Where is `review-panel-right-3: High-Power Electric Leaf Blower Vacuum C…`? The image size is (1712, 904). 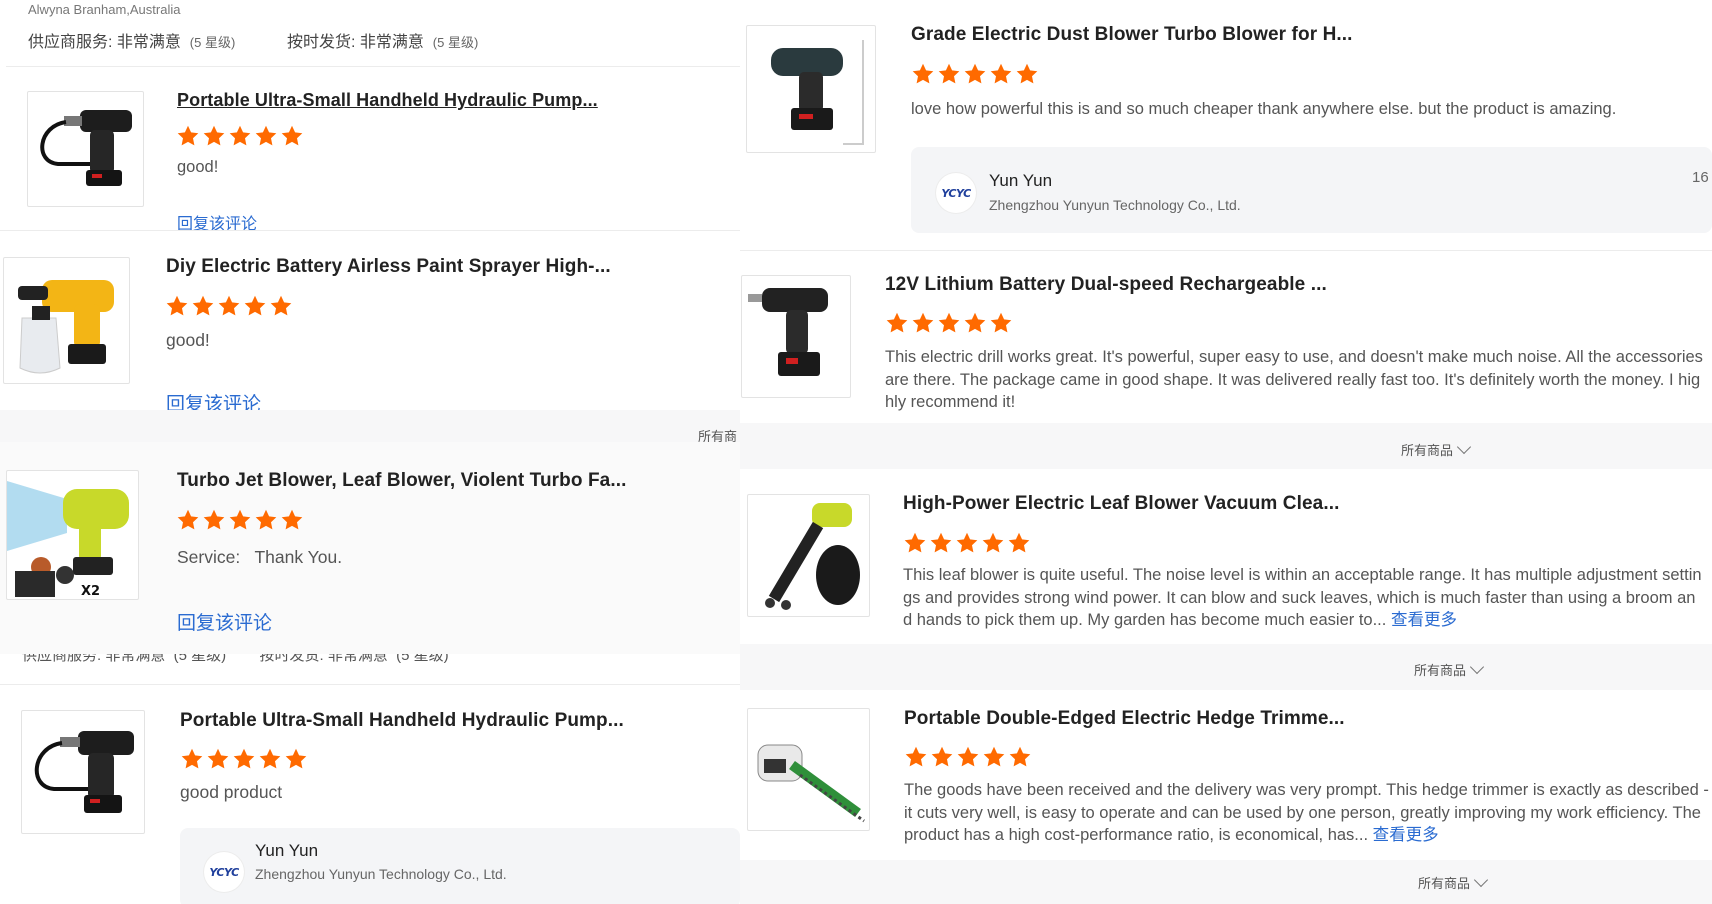
review-panel-right-3: High-Power Electric Leaf Blower Vacuum C… is located at coordinates (1226, 556).